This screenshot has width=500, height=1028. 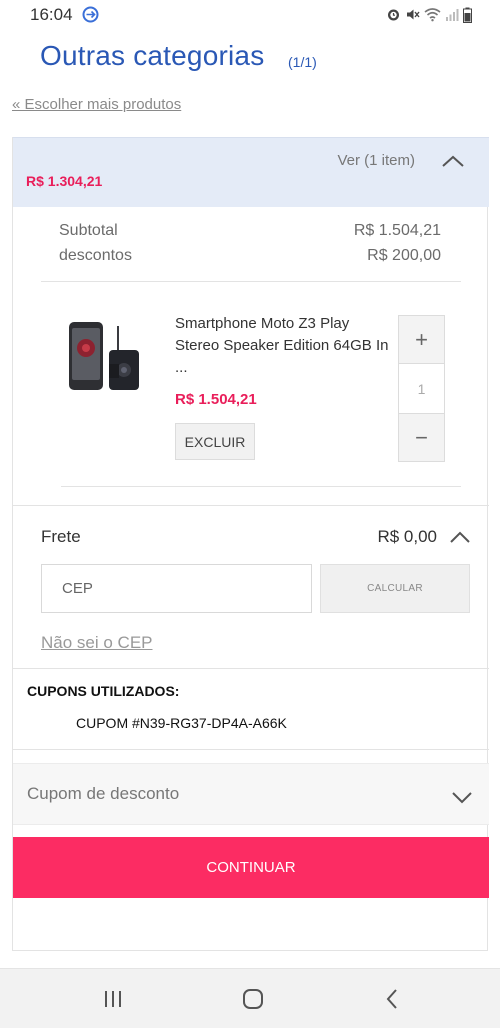 What do you see at coordinates (393, 999) in the screenshot?
I see `back-icon` at bounding box center [393, 999].